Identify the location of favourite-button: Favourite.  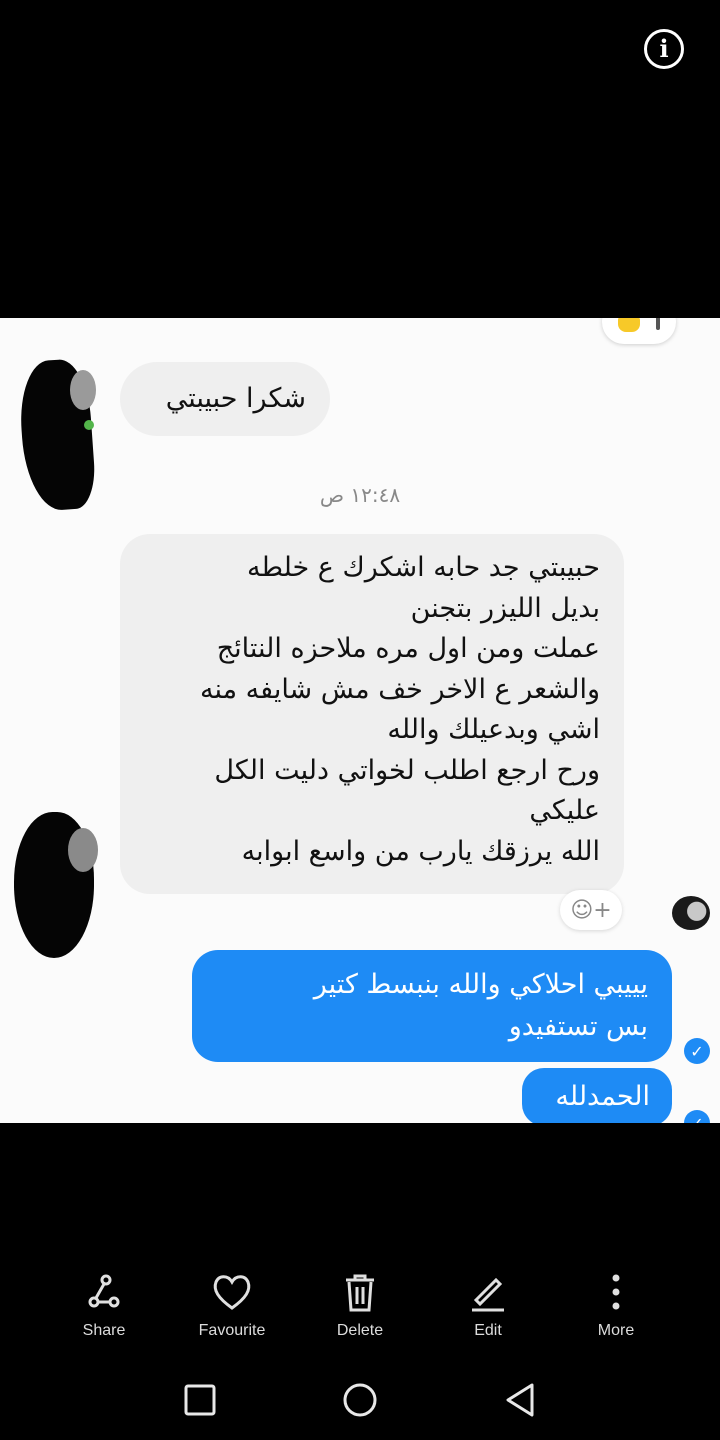
(232, 1305).